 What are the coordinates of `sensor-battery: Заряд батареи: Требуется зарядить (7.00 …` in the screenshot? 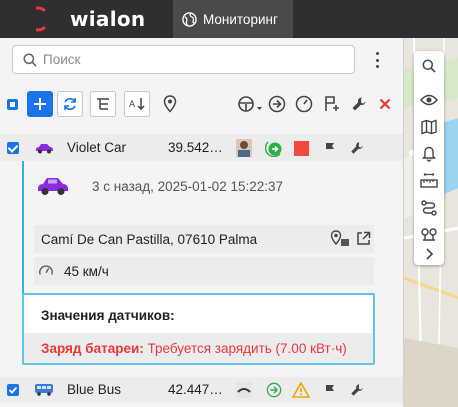 It's located at (194, 348).